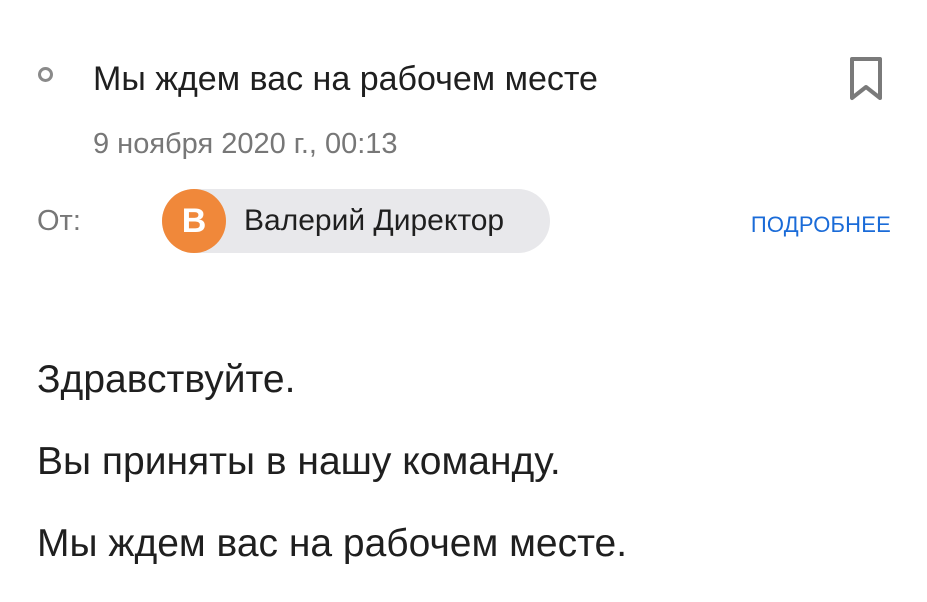 The height and width of the screenshot is (602, 927). I want to click on sender-chip: В Валерий Директор, so click(356, 221).